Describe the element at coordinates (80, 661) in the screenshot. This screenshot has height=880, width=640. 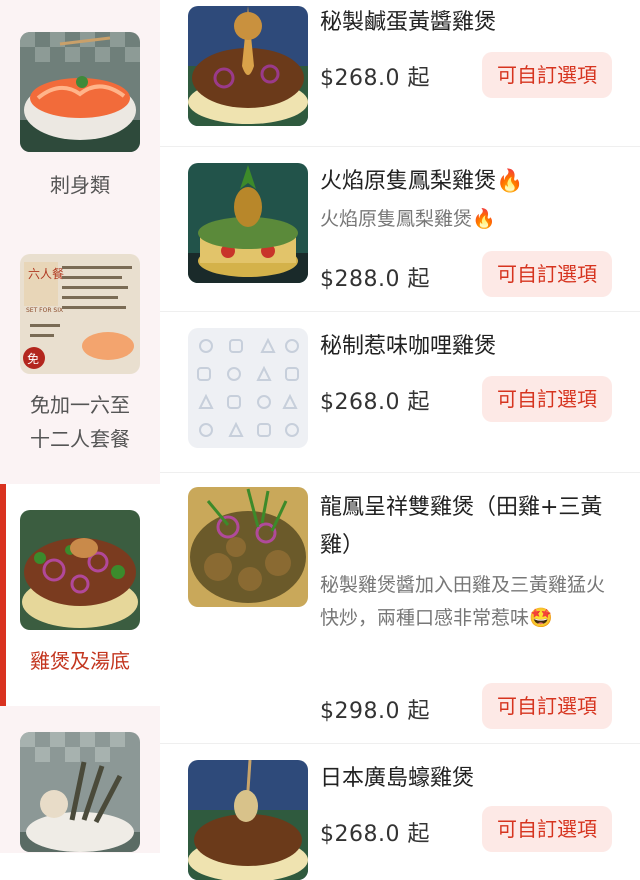
I see `category-label: 雞煲及湯底` at that location.